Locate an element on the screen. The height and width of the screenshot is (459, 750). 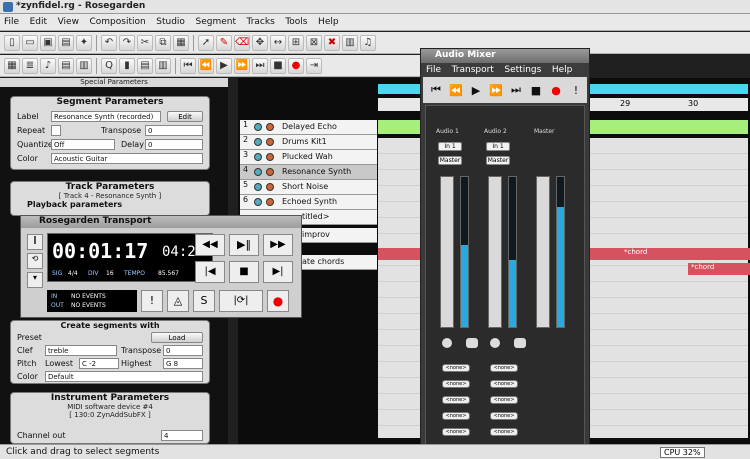
resize-tool-icon: ↔ is located at coordinates (278, 42).